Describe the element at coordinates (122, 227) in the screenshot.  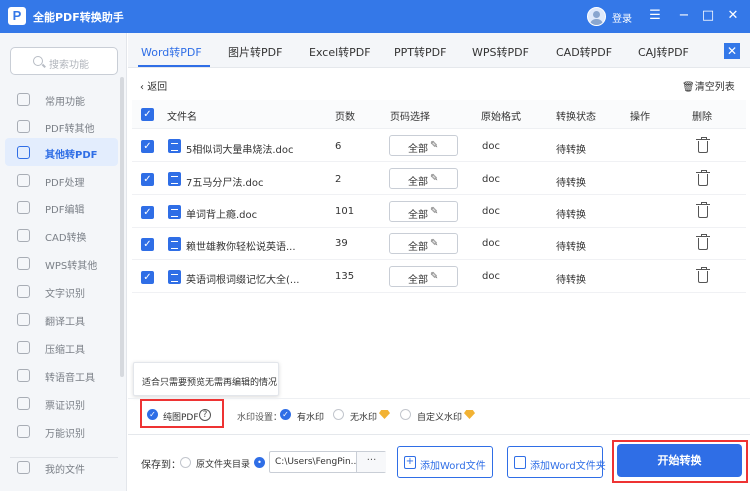
I see `sidebar-scrollbar` at that location.